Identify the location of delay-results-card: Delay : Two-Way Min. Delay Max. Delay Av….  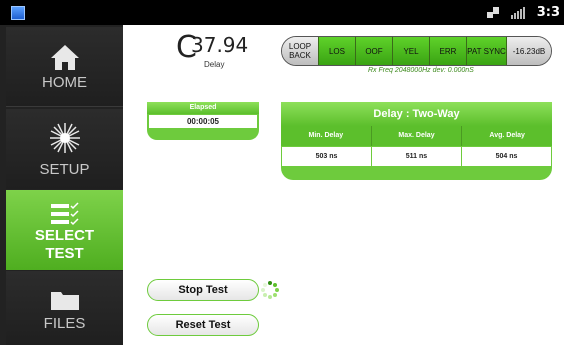
(417, 141).